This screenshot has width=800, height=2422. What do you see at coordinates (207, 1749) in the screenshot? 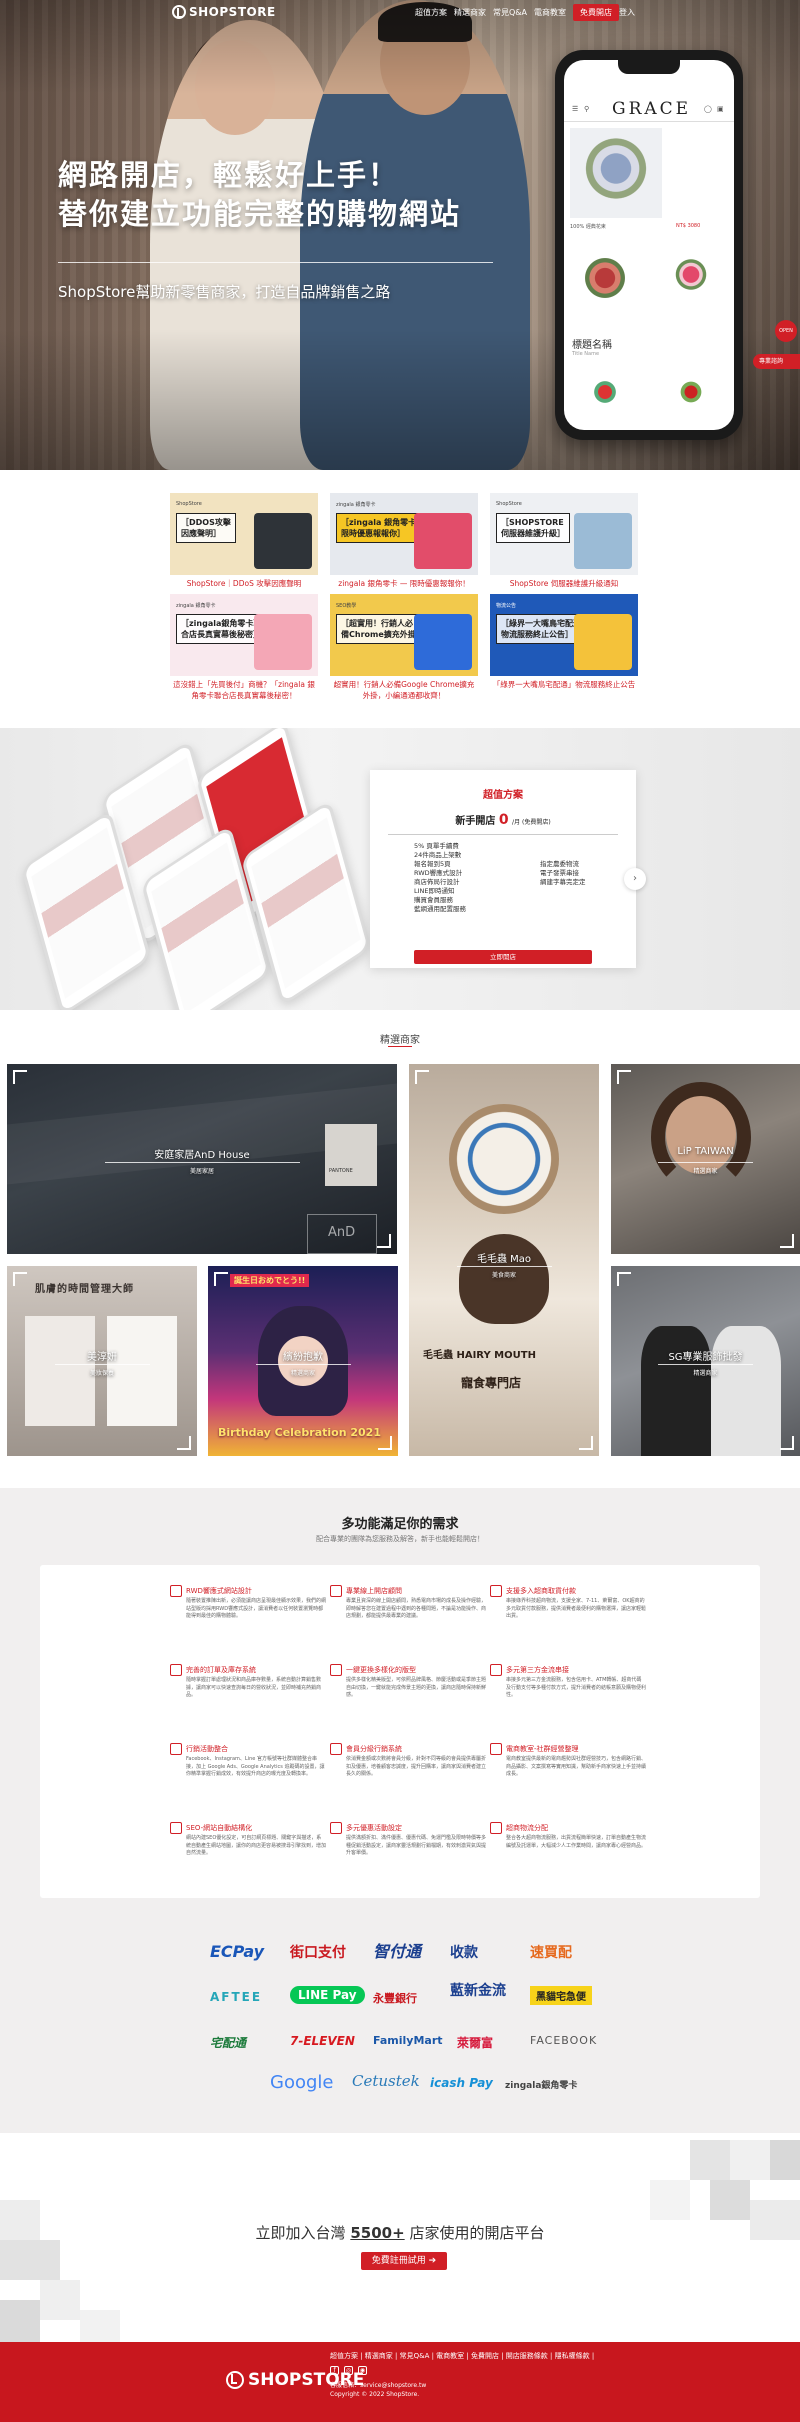
I see `feature-title: 行銷活動整合` at bounding box center [207, 1749].